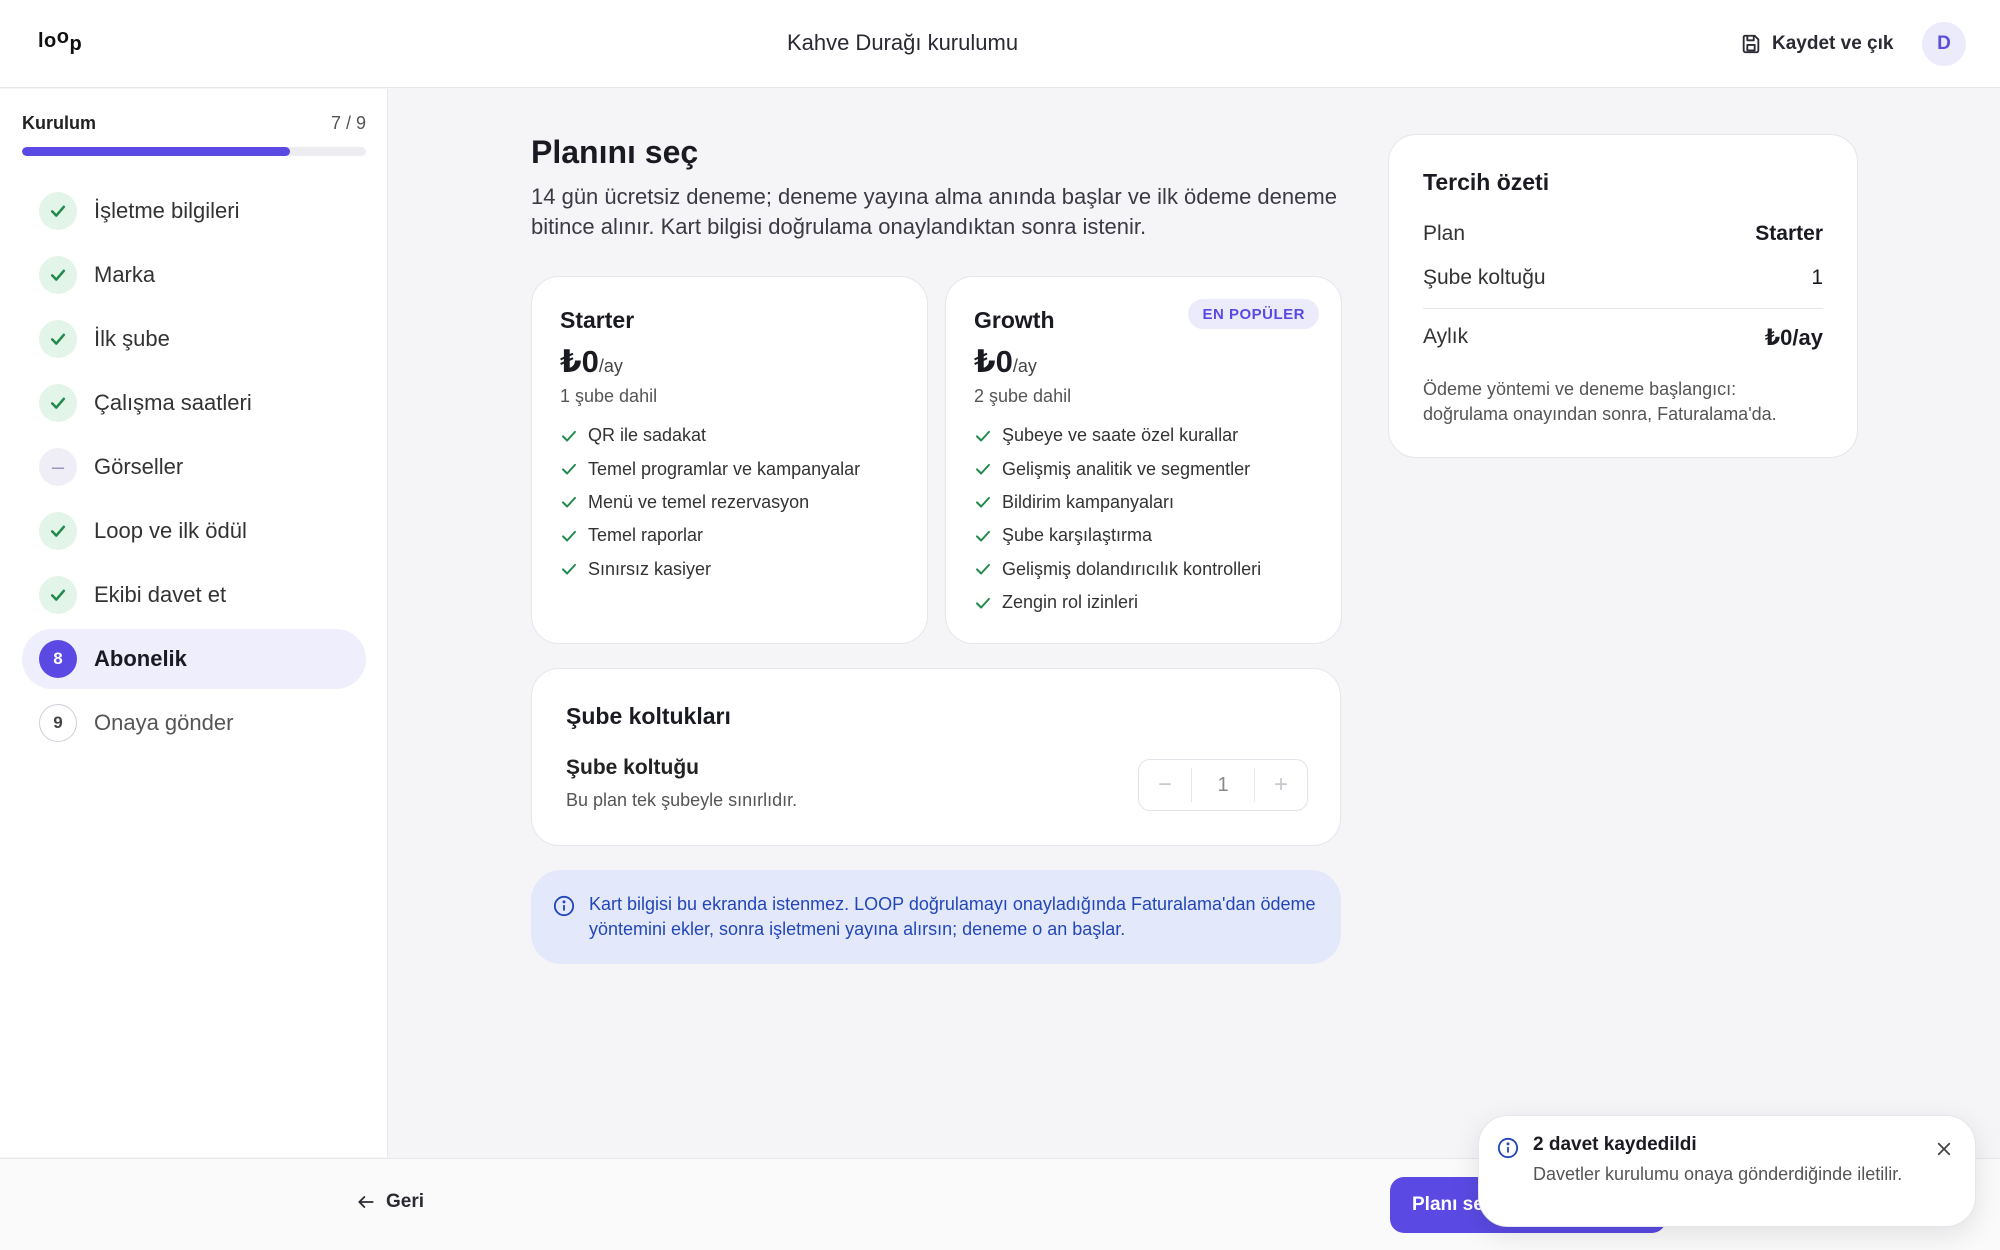 The width and height of the screenshot is (2000, 1250). What do you see at coordinates (58, 659) in the screenshot?
I see `step-number-badge: 8` at bounding box center [58, 659].